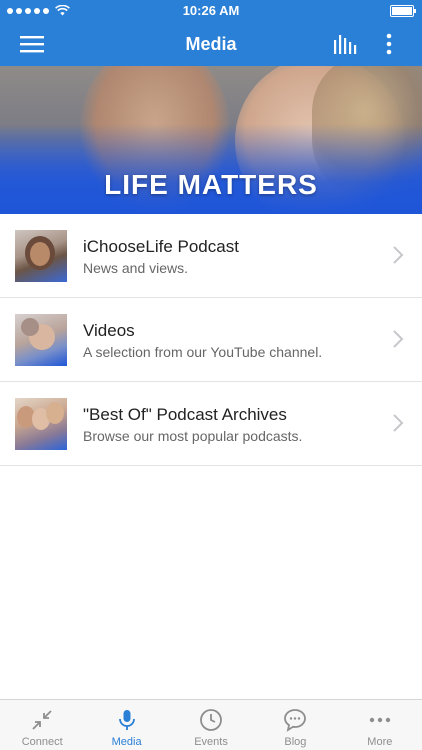  Describe the element at coordinates (211, 44) in the screenshot. I see `nav-bar: Media` at that location.